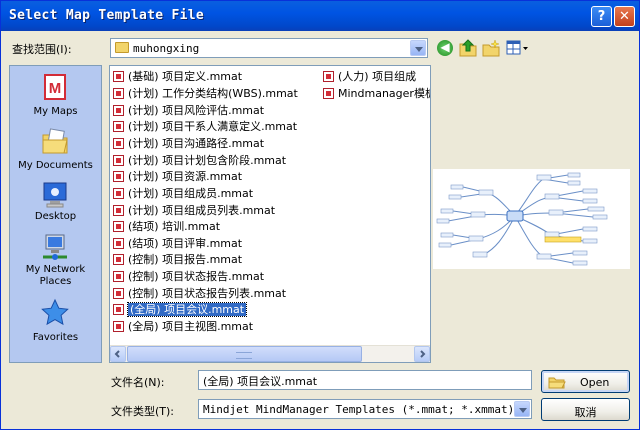 The height and width of the screenshot is (430, 640). What do you see at coordinates (199, 161) in the screenshot?
I see `file-item: (计划) 项目计划包含阶段.mmat` at bounding box center [199, 161].